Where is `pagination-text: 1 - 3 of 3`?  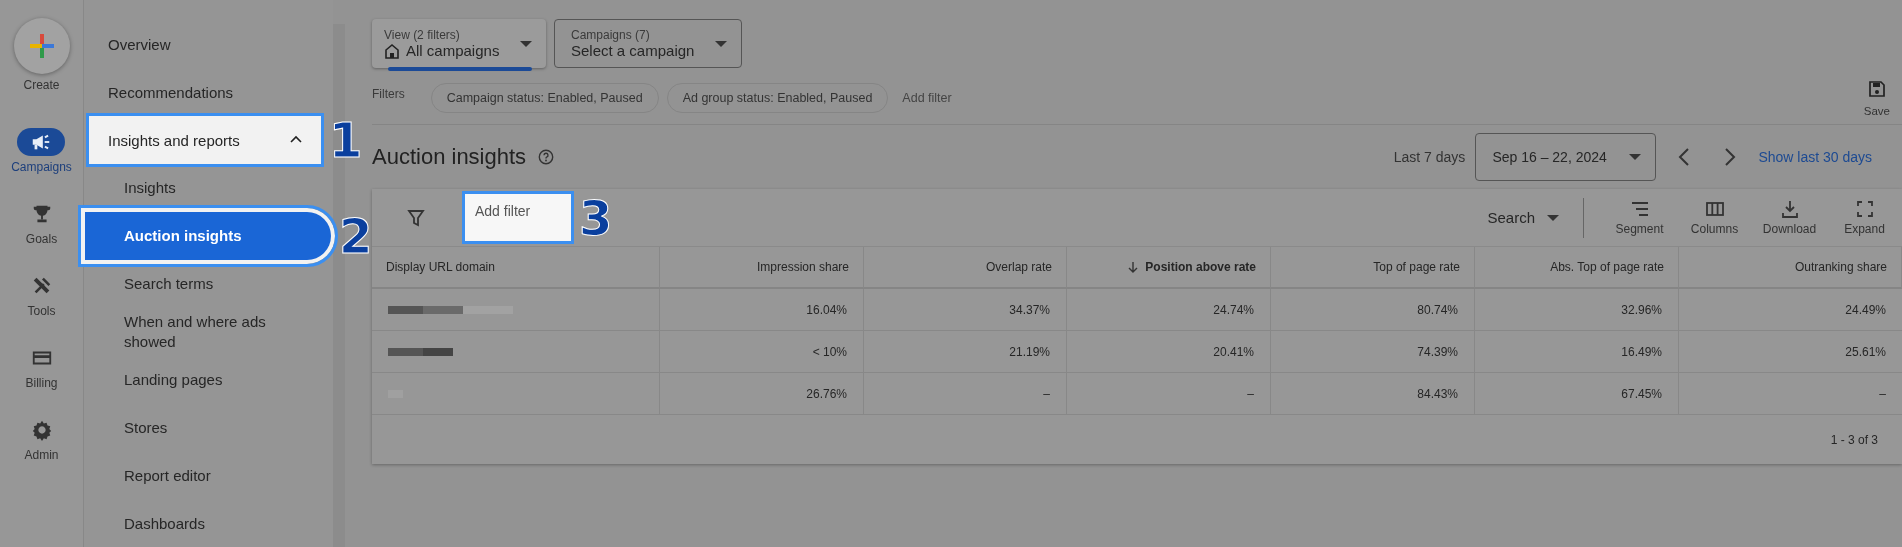 pagination-text: 1 - 3 of 3 is located at coordinates (1854, 439).